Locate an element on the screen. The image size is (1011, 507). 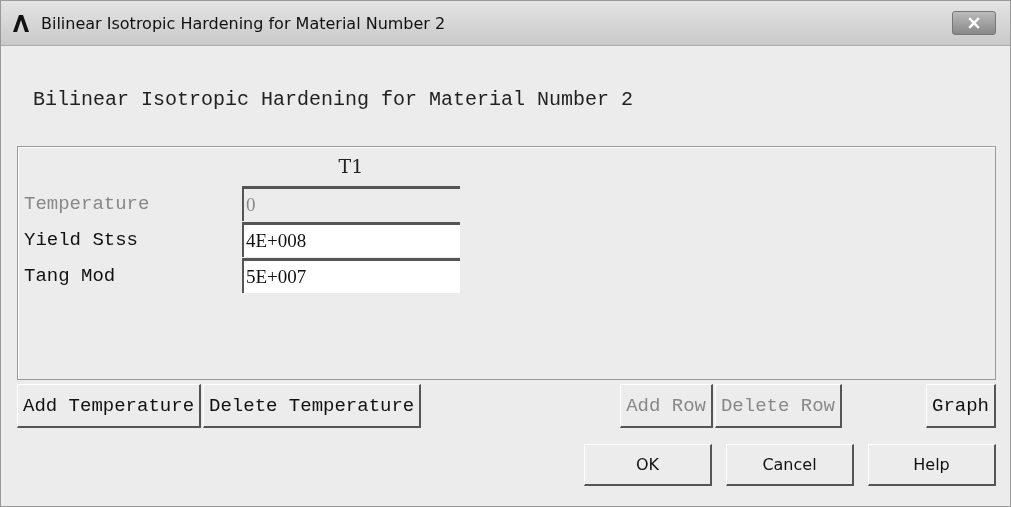
dialog-button: Help is located at coordinates (932, 465).